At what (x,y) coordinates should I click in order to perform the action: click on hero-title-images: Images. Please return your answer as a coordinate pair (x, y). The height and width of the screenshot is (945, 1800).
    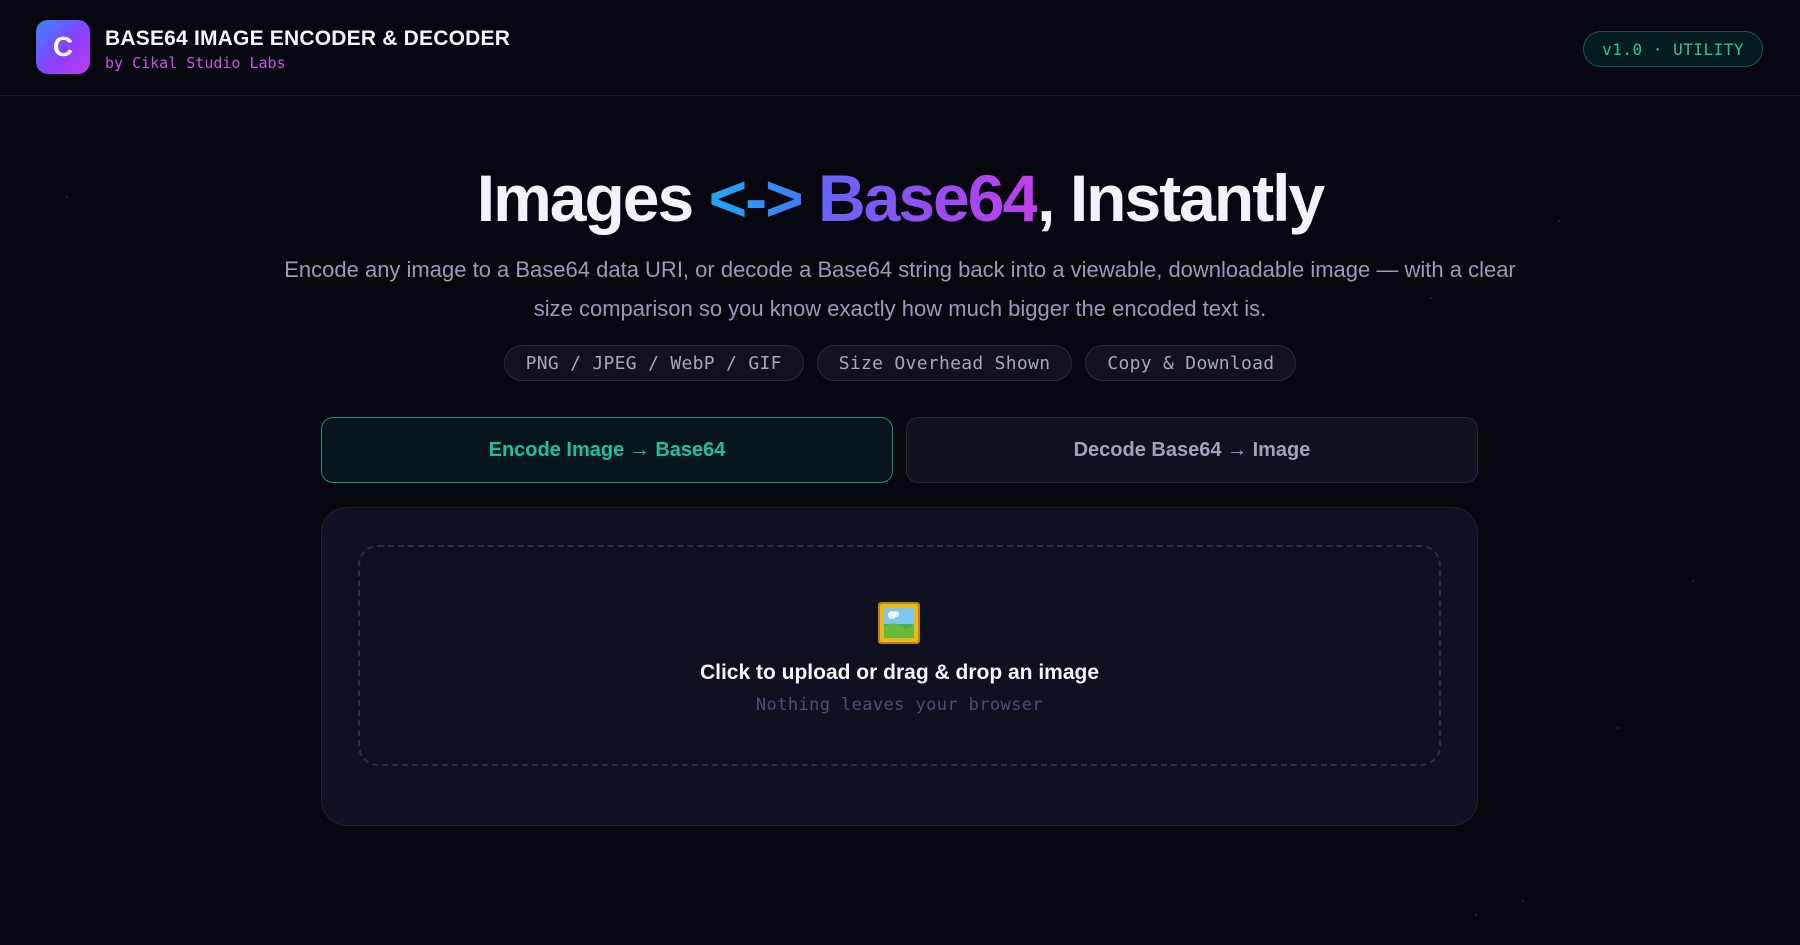
    Looking at the image, I should click on (592, 198).